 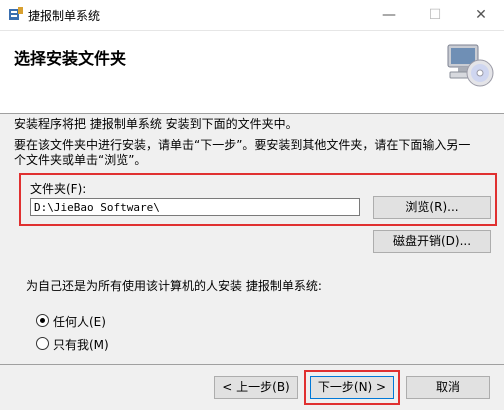 I want to click on radio-button-just-me, so click(x=42, y=343).